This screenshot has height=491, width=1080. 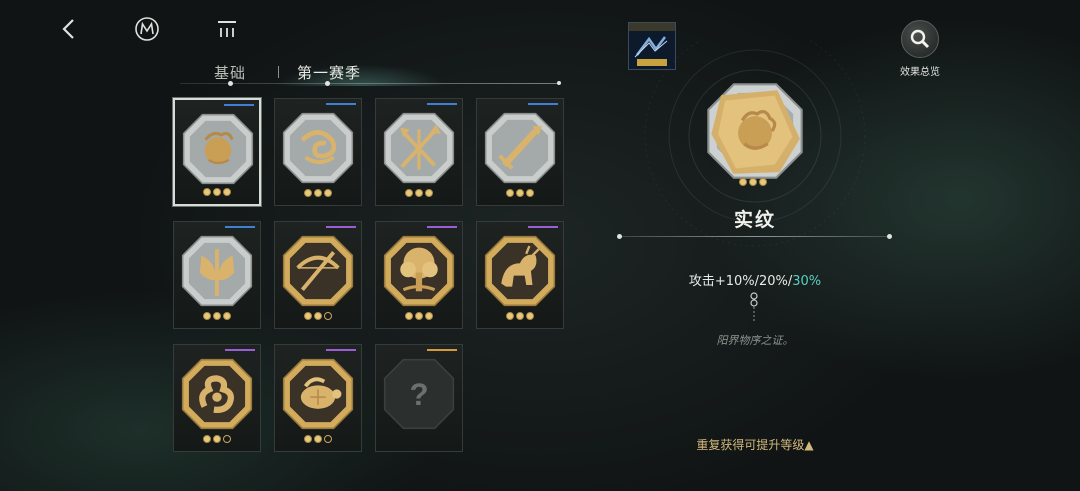 I want to click on title-divider, so click(x=755, y=236).